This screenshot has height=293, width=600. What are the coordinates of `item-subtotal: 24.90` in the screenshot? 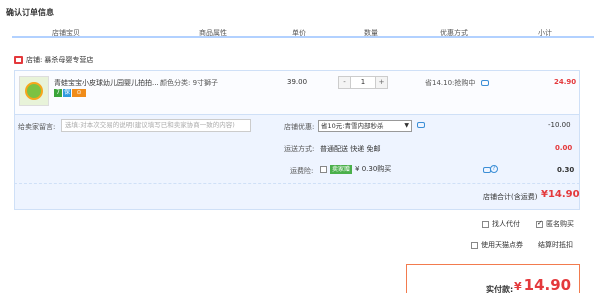 It's located at (565, 82).